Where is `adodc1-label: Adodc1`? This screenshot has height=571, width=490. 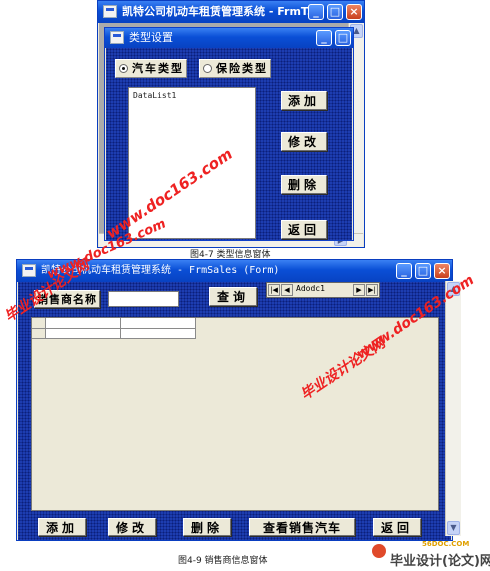 adodc1-label: Adodc1 is located at coordinates (310, 288).